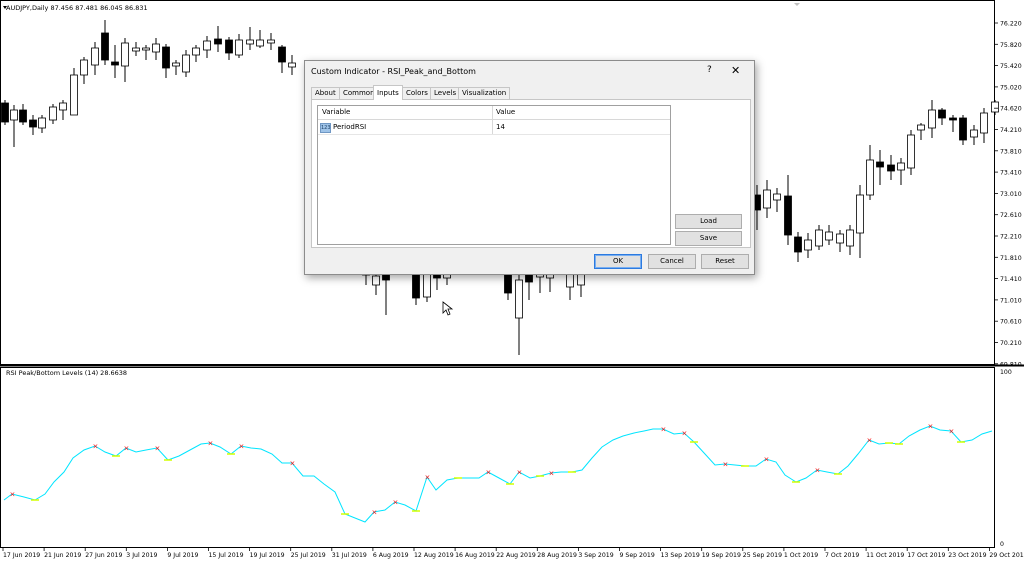  I want to click on tab-levels: Levels, so click(445, 93).